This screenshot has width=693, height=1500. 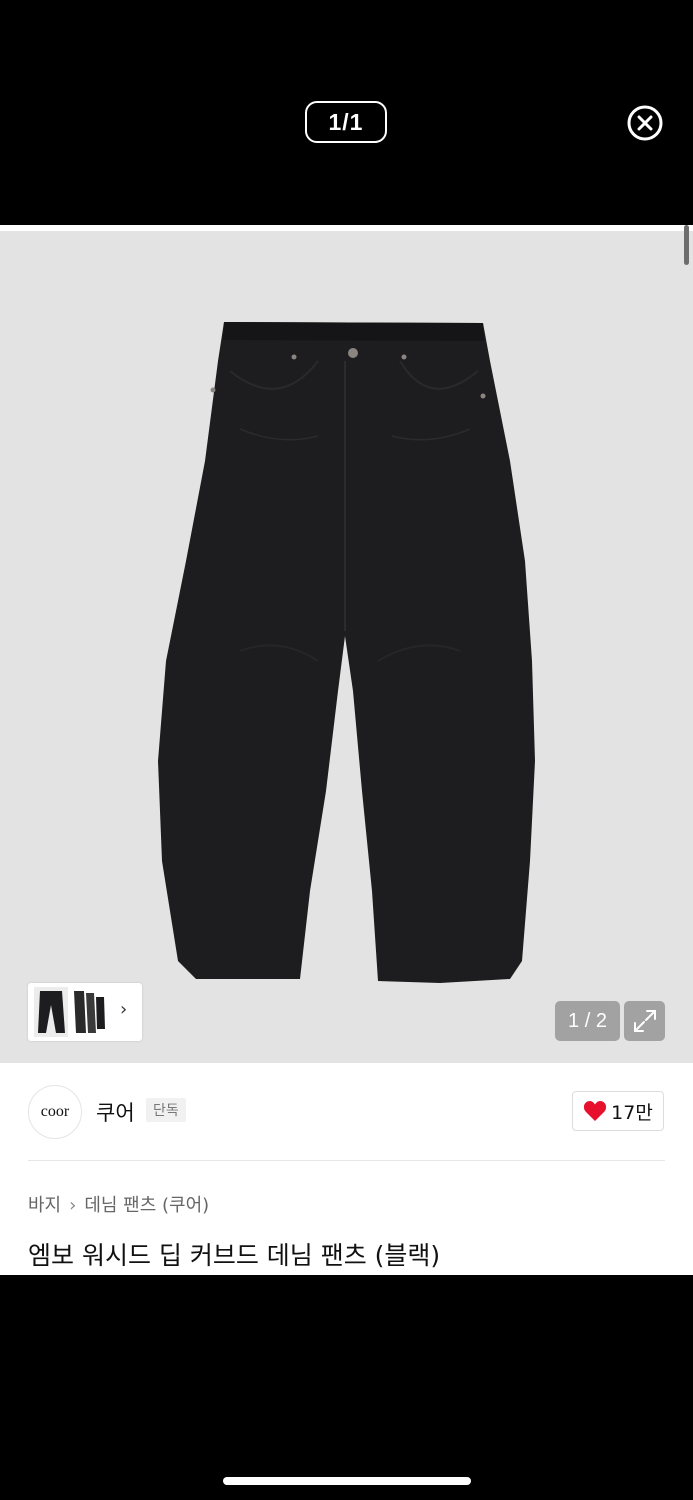 I want to click on like-button: 17만, so click(x=618, y=1111).